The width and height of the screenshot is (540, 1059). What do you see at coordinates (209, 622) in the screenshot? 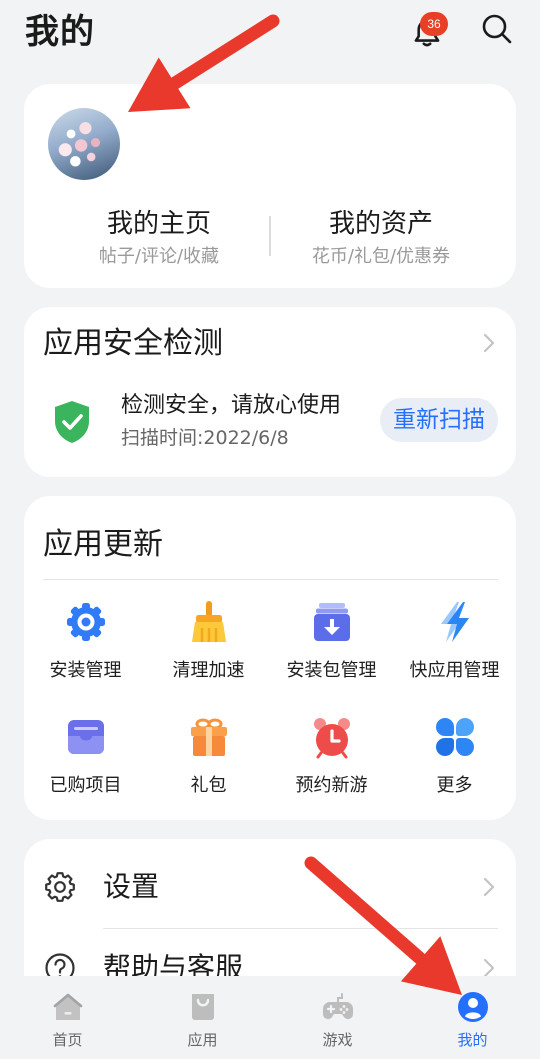
I see `broom-icon` at bounding box center [209, 622].